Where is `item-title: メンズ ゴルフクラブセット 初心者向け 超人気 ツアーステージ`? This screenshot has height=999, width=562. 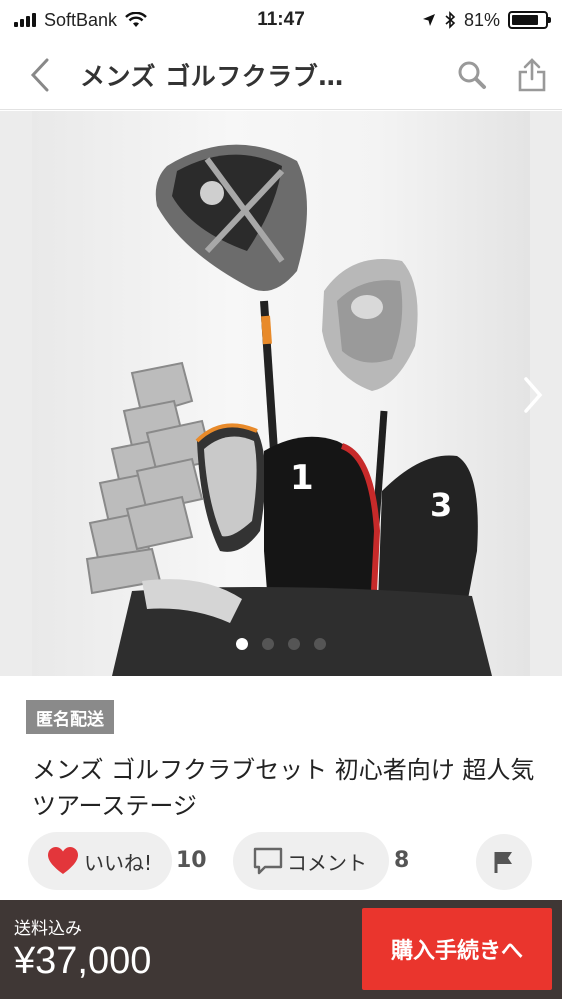 item-title: メンズ ゴルフクラブセット 初心者向け 超人気 ツアーステージ is located at coordinates (283, 788).